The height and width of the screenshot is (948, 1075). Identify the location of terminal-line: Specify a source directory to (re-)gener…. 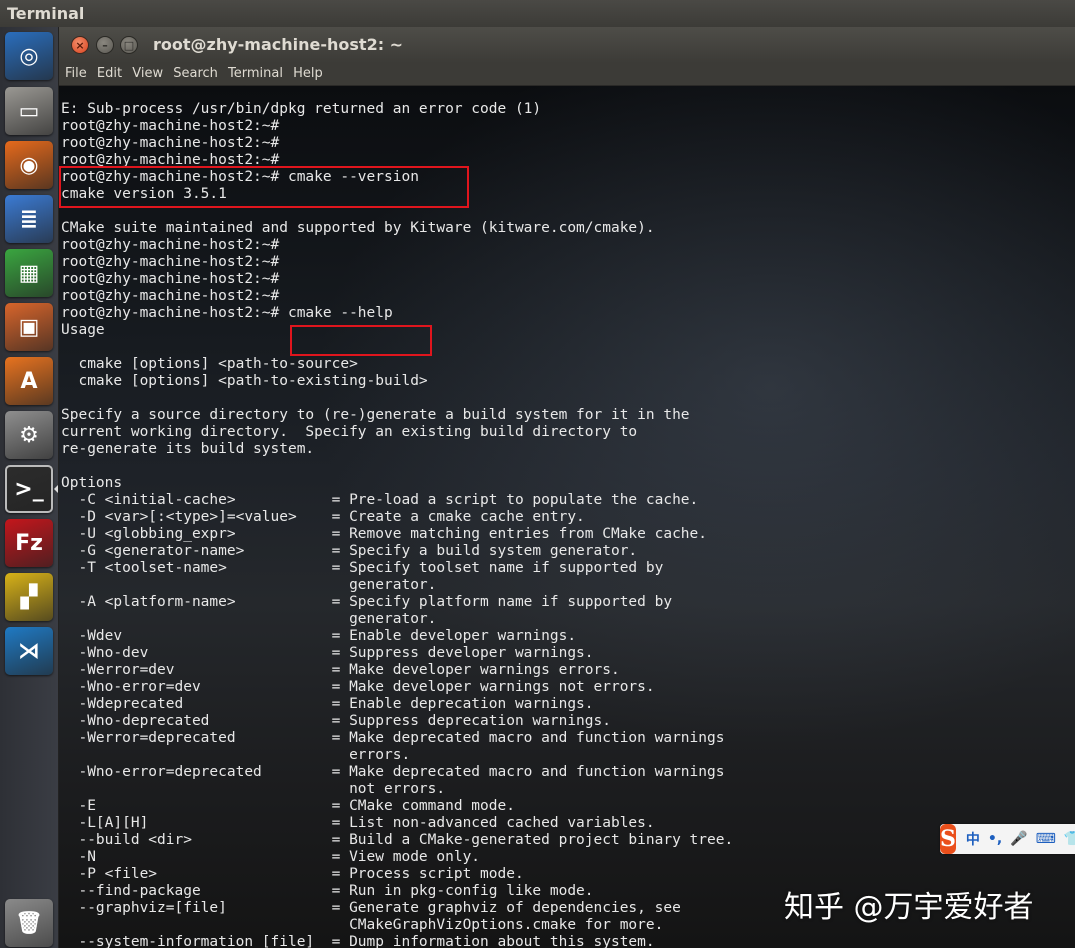
(375, 415).